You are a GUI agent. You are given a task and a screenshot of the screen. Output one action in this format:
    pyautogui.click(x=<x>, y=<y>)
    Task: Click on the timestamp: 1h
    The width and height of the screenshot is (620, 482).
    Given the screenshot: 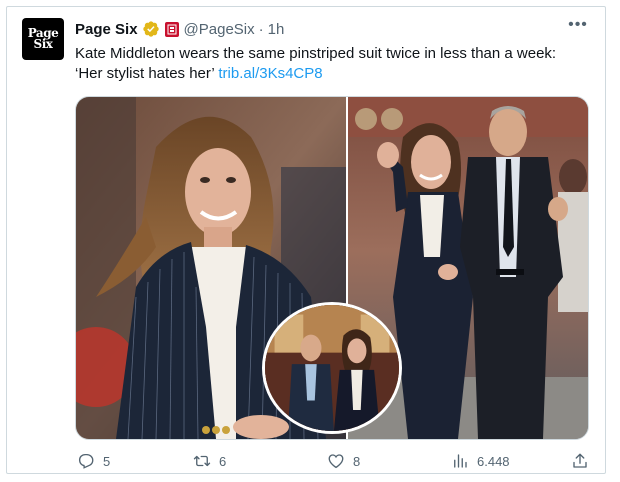 What is the action you would take?
    pyautogui.click(x=276, y=29)
    